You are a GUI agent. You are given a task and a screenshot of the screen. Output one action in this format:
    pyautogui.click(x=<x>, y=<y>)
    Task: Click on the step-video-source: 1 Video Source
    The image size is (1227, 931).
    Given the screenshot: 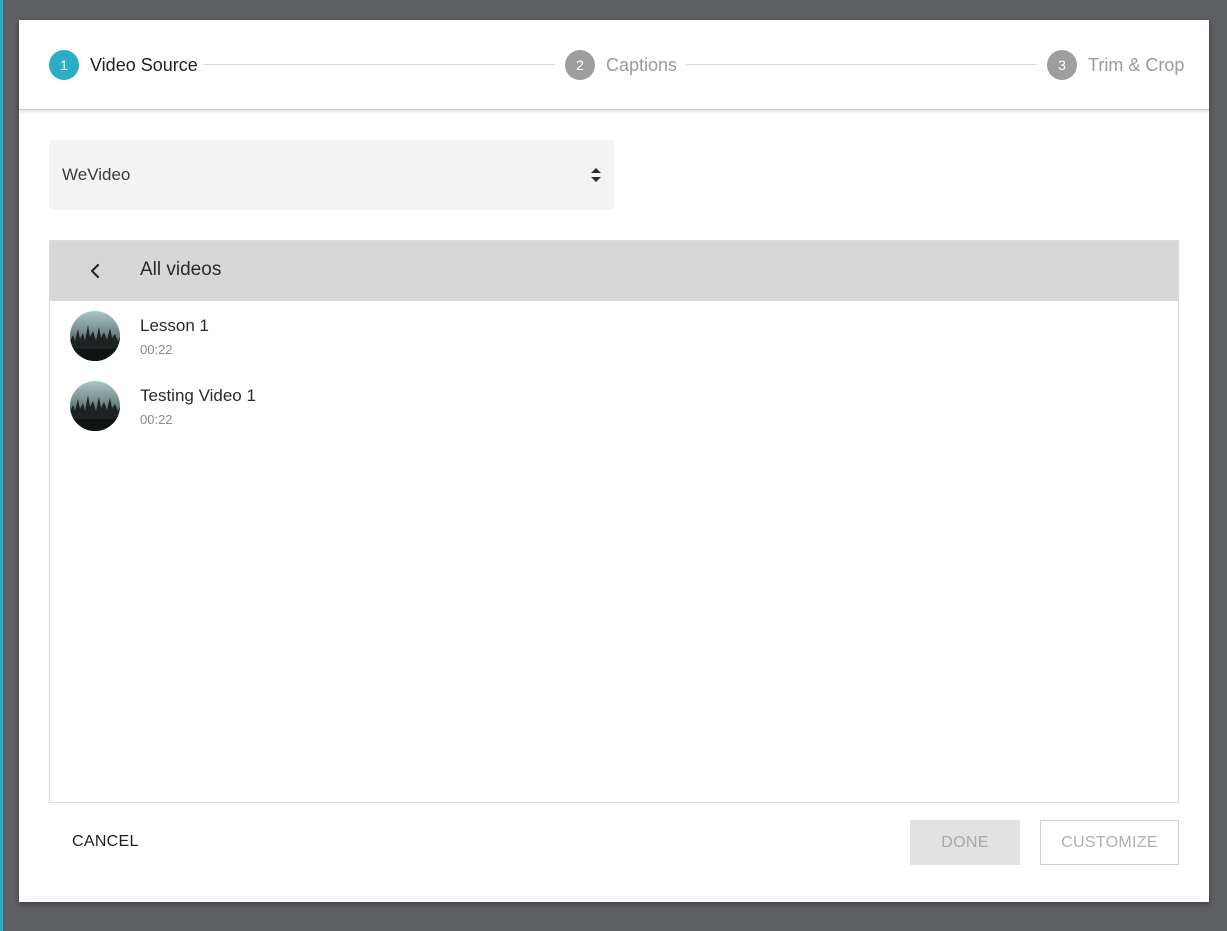 What is the action you would take?
    pyautogui.click(x=123, y=65)
    